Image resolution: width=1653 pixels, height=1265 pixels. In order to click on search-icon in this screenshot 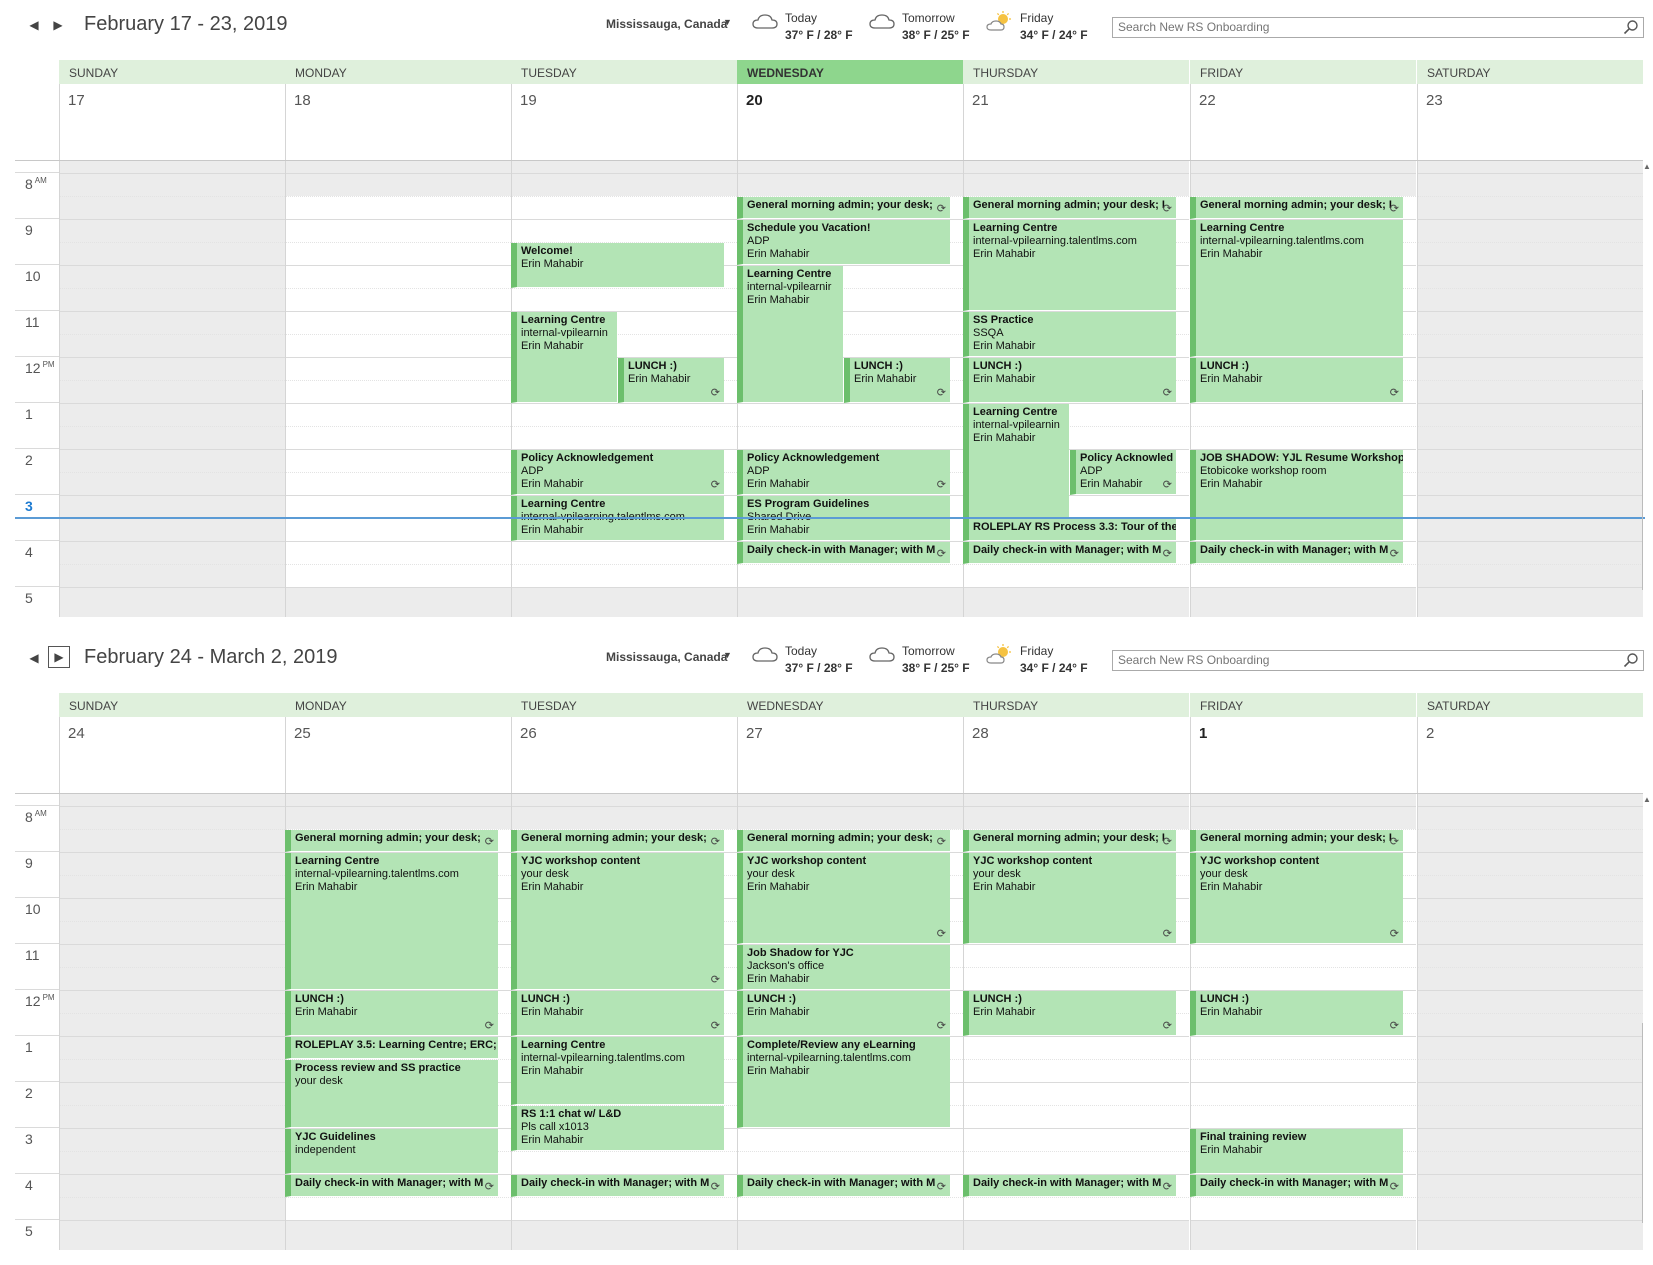, I will do `click(1631, 660)`.